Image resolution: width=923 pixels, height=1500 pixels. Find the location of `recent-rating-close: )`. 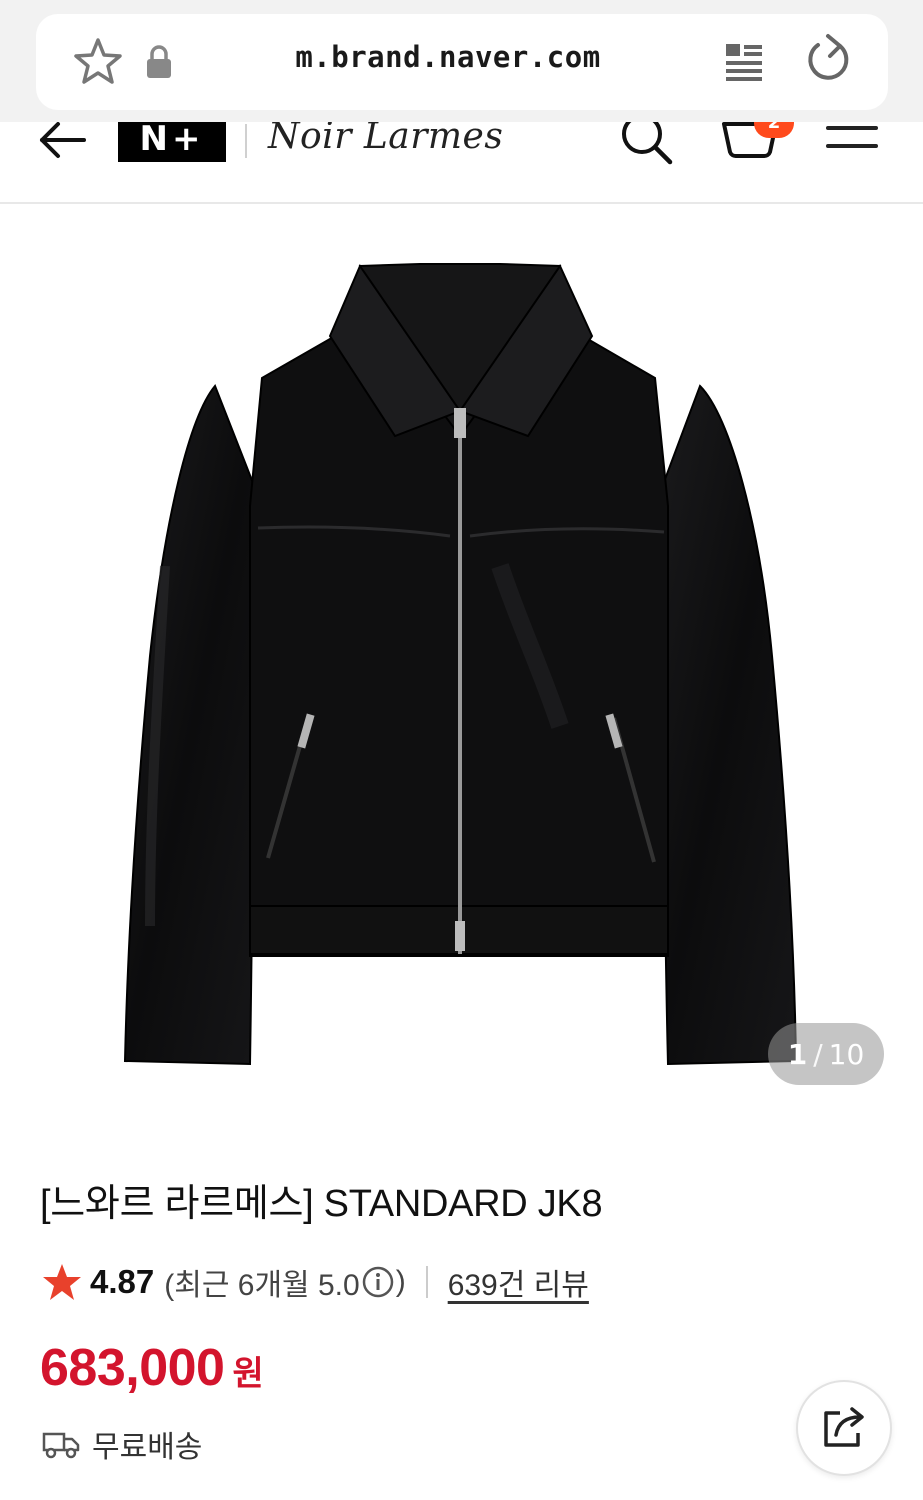

recent-rating-close: ) is located at coordinates (400, 1281).